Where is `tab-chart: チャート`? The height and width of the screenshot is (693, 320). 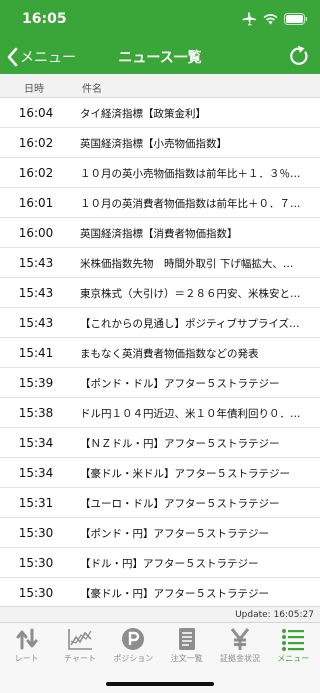
tab-chart: チャート is located at coordinates (79, 647).